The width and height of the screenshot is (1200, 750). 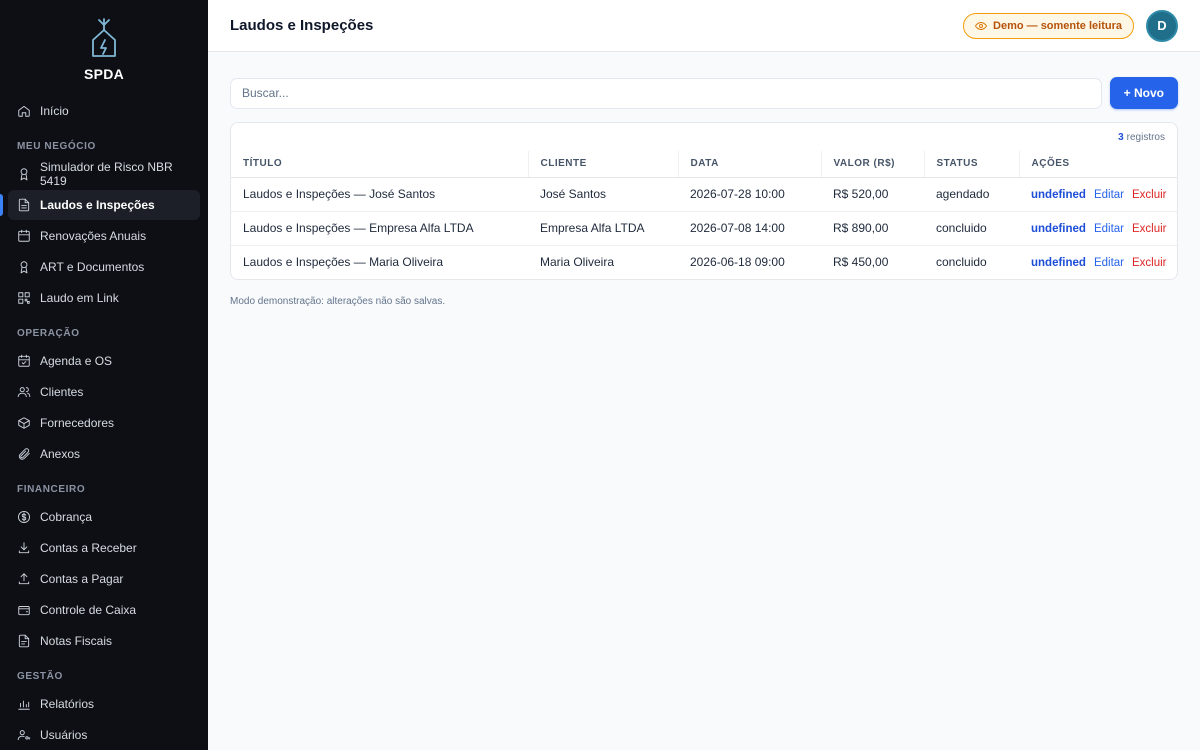 I want to click on top-bar-right: Demo — somente leitura D, so click(x=1070, y=25).